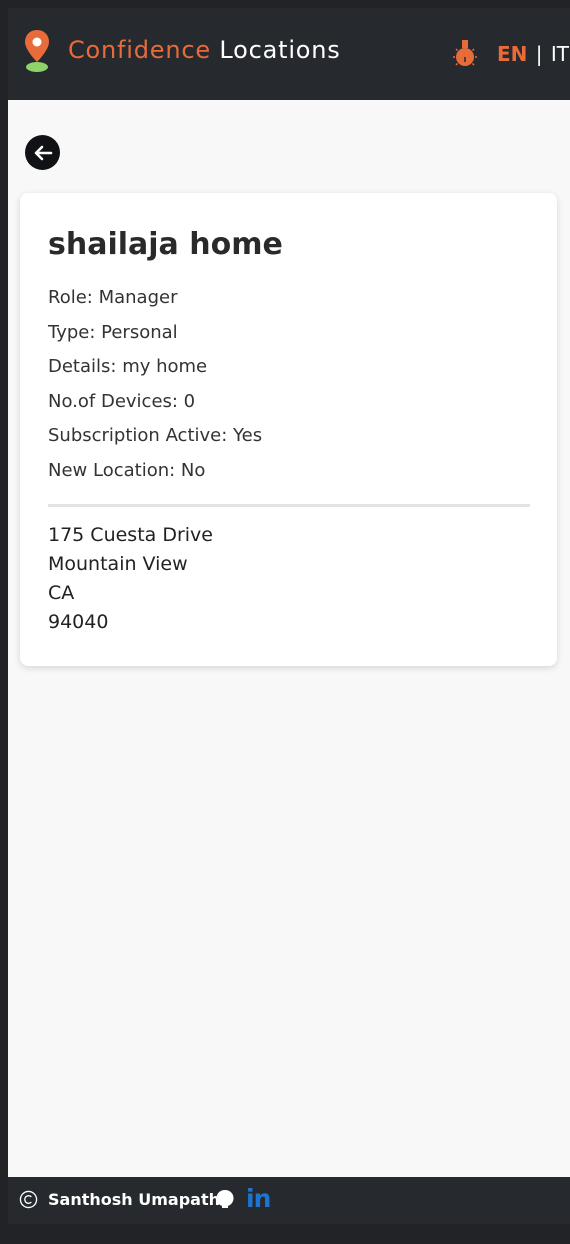 This screenshot has height=1244, width=570. What do you see at coordinates (37, 51) in the screenshot?
I see `map-pin-icon` at bounding box center [37, 51].